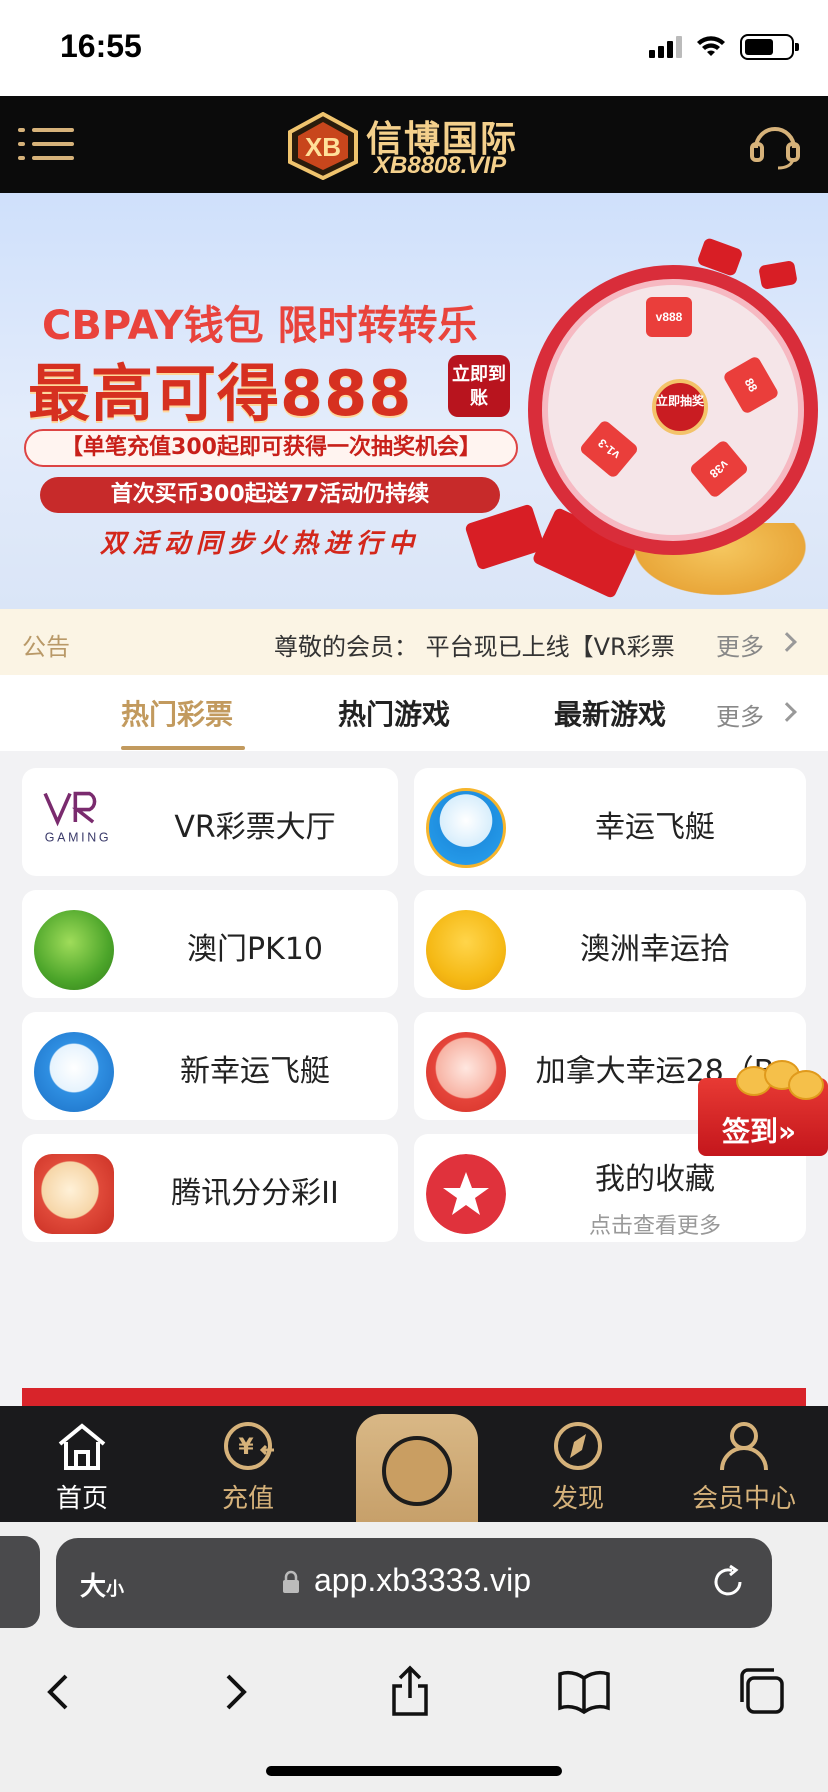 The width and height of the screenshot is (828, 1792). Describe the element at coordinates (769, 47) in the screenshot. I see `battery-icon` at that location.